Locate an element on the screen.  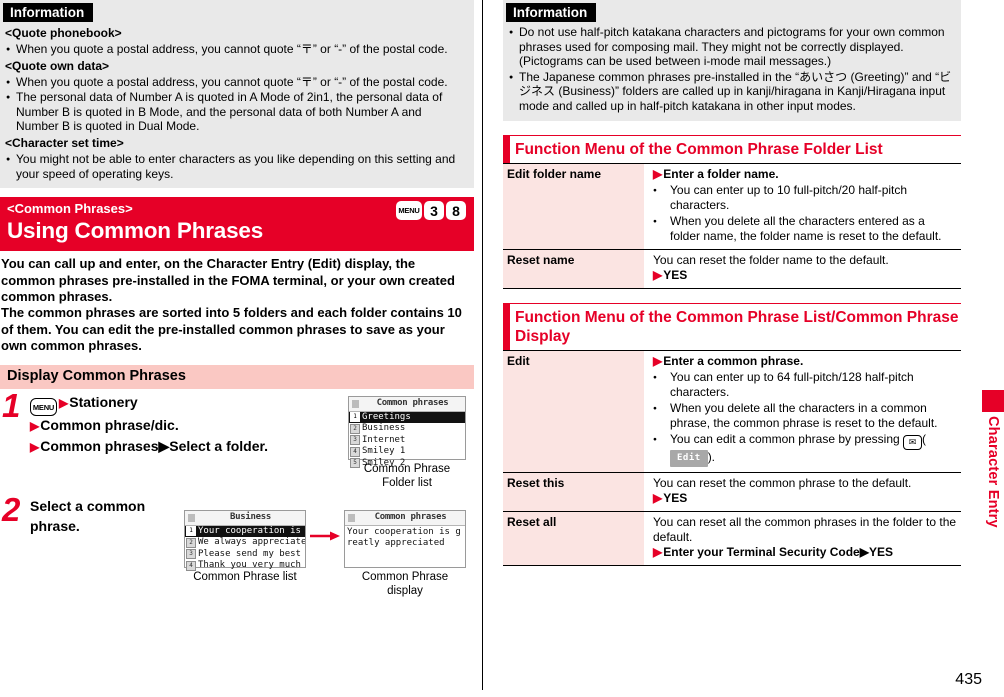
item-label: Please send my best re is located at coordinates (251, 553).